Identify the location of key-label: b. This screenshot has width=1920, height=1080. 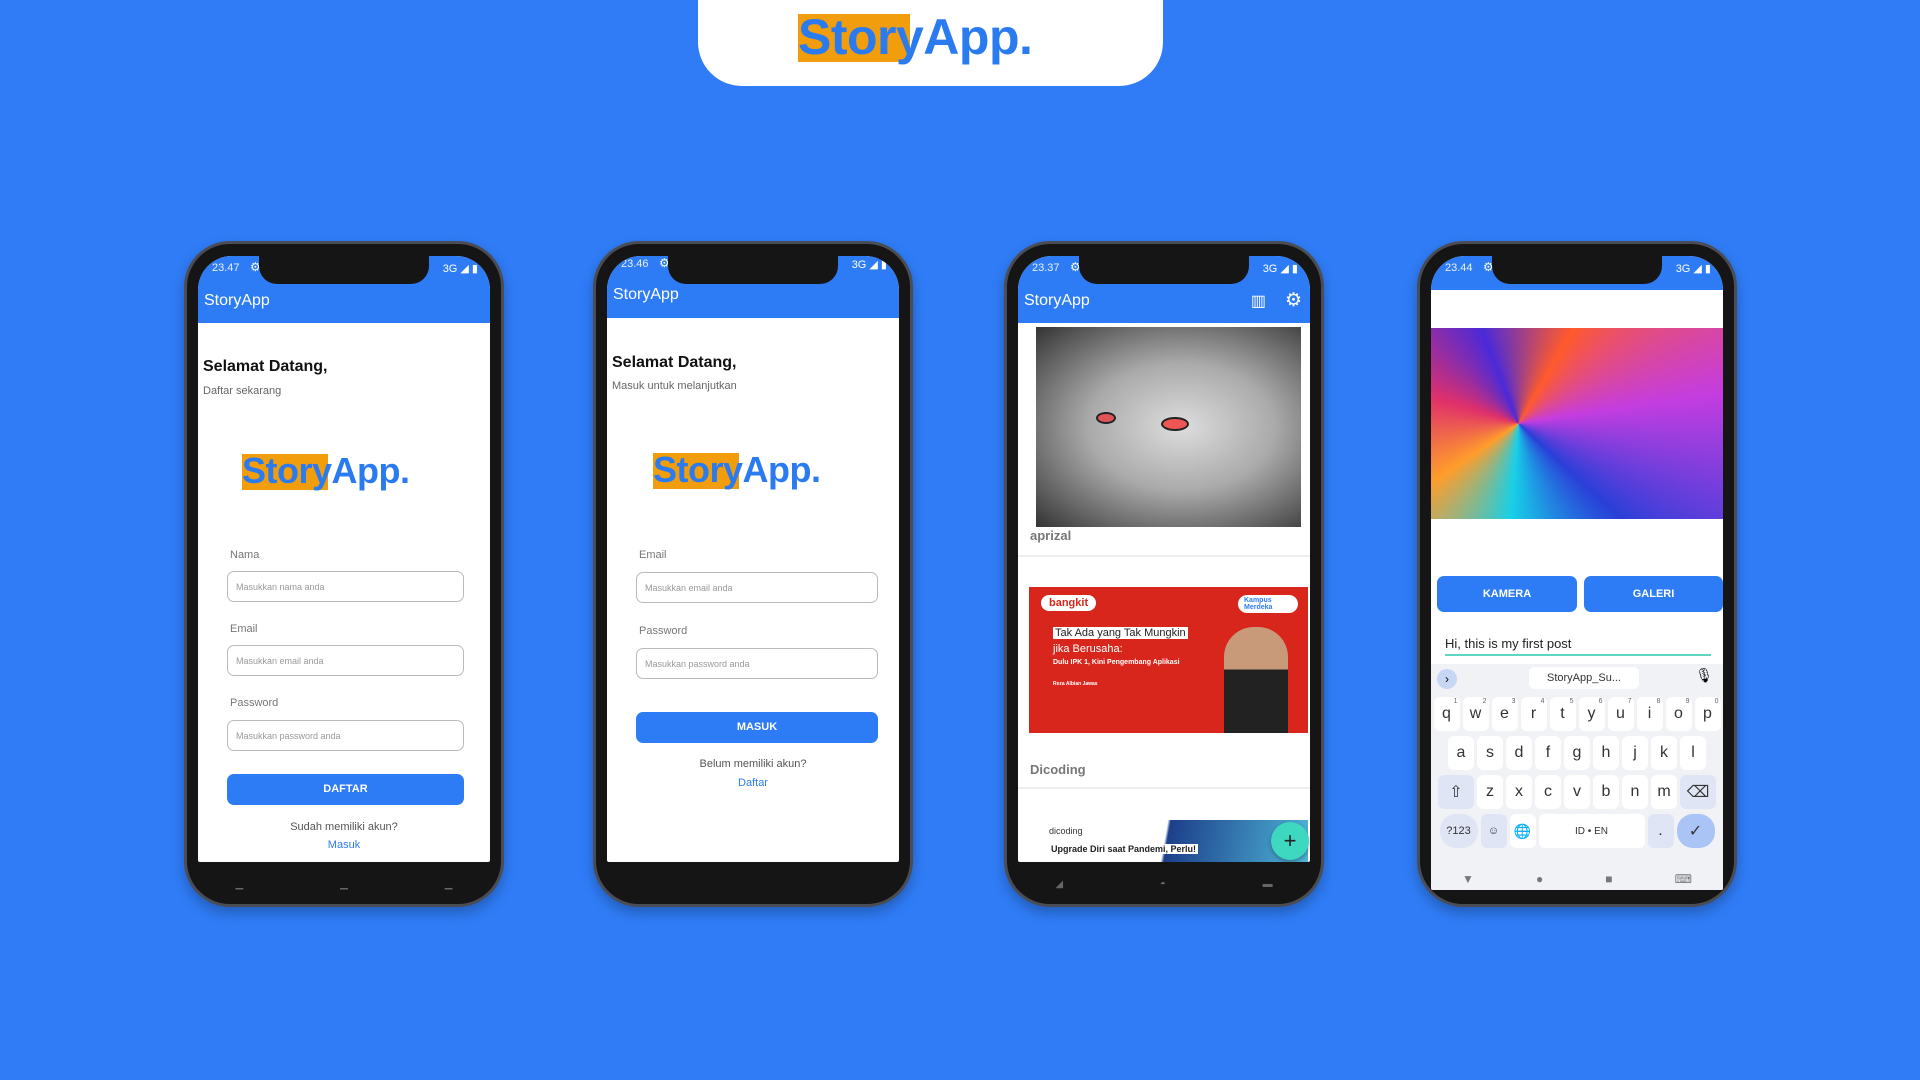
(1606, 791).